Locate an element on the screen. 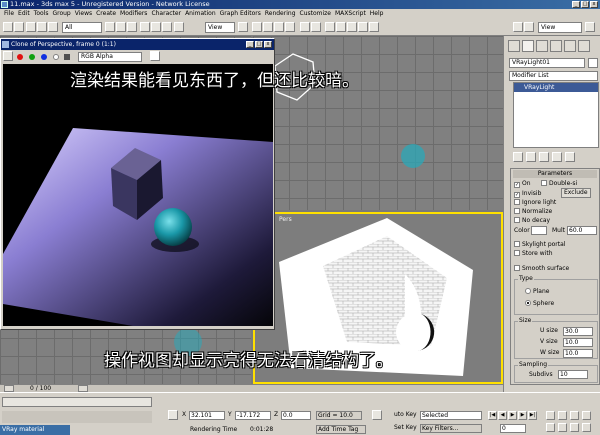 The height and width of the screenshot is (435, 600). menu-animation: Animation is located at coordinates (200, 14).